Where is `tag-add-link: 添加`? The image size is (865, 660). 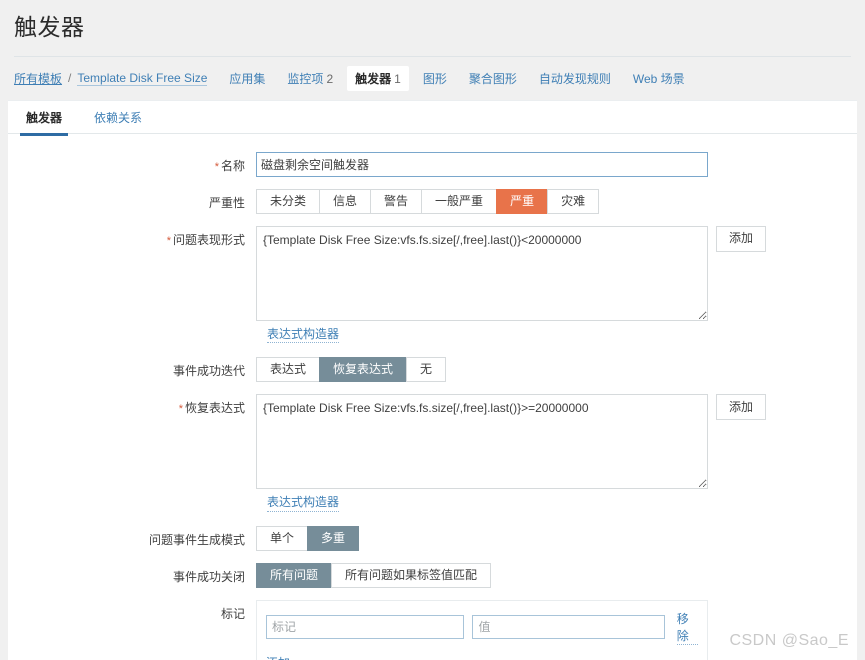 tag-add-link: 添加 is located at coordinates (278, 658).